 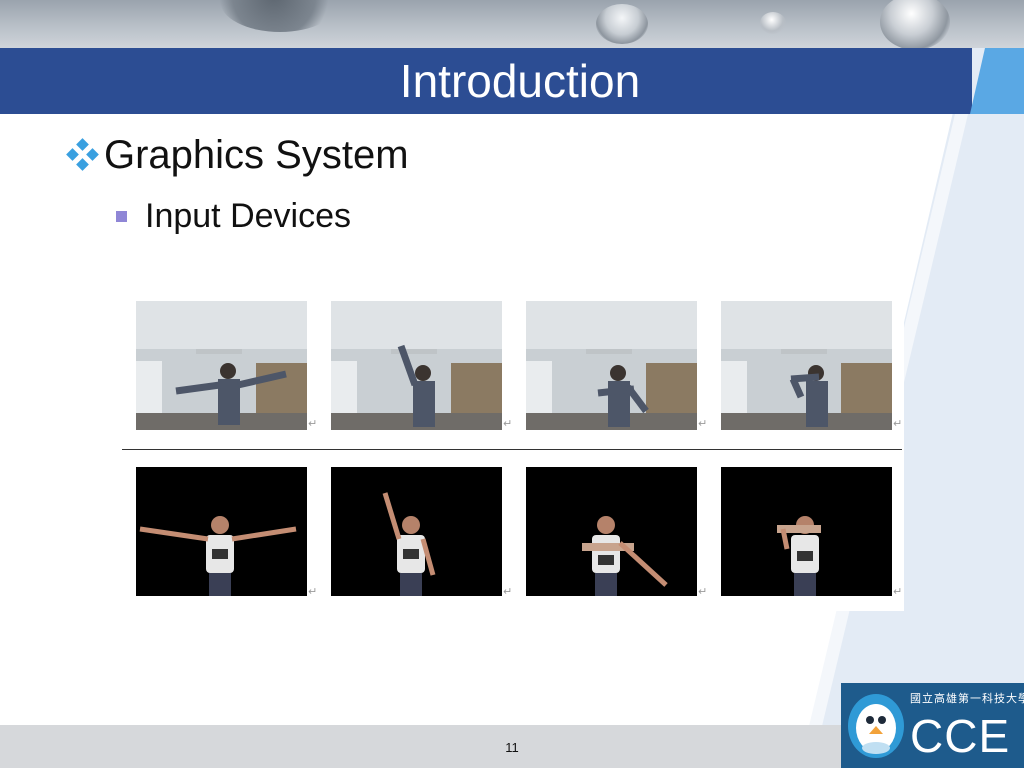 What do you see at coordinates (960, 736) in the screenshot?
I see `logo-text: CCE` at bounding box center [960, 736].